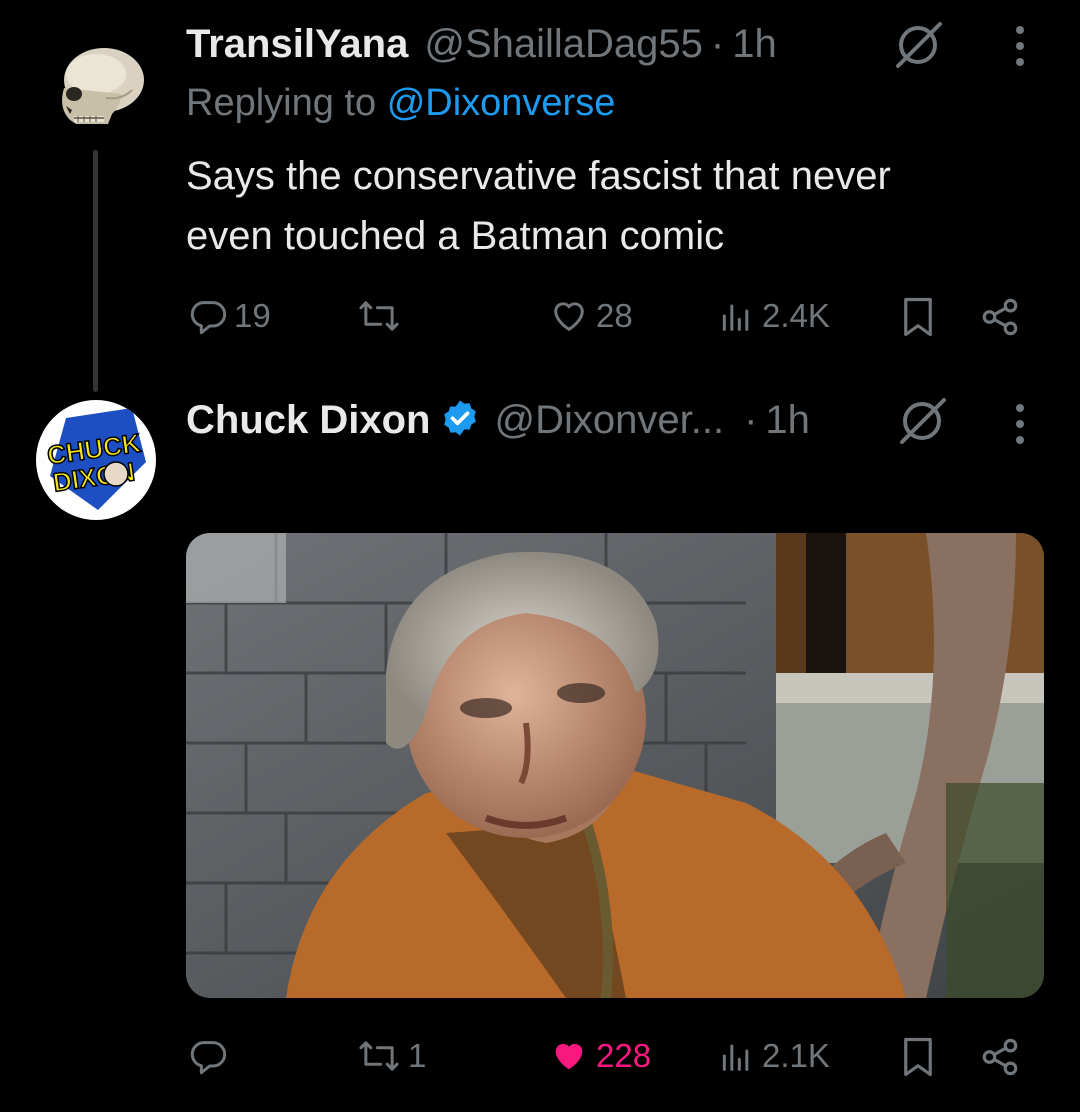 The height and width of the screenshot is (1112, 1080). Describe the element at coordinates (919, 47) in the screenshot. I see `grok-icon` at that location.